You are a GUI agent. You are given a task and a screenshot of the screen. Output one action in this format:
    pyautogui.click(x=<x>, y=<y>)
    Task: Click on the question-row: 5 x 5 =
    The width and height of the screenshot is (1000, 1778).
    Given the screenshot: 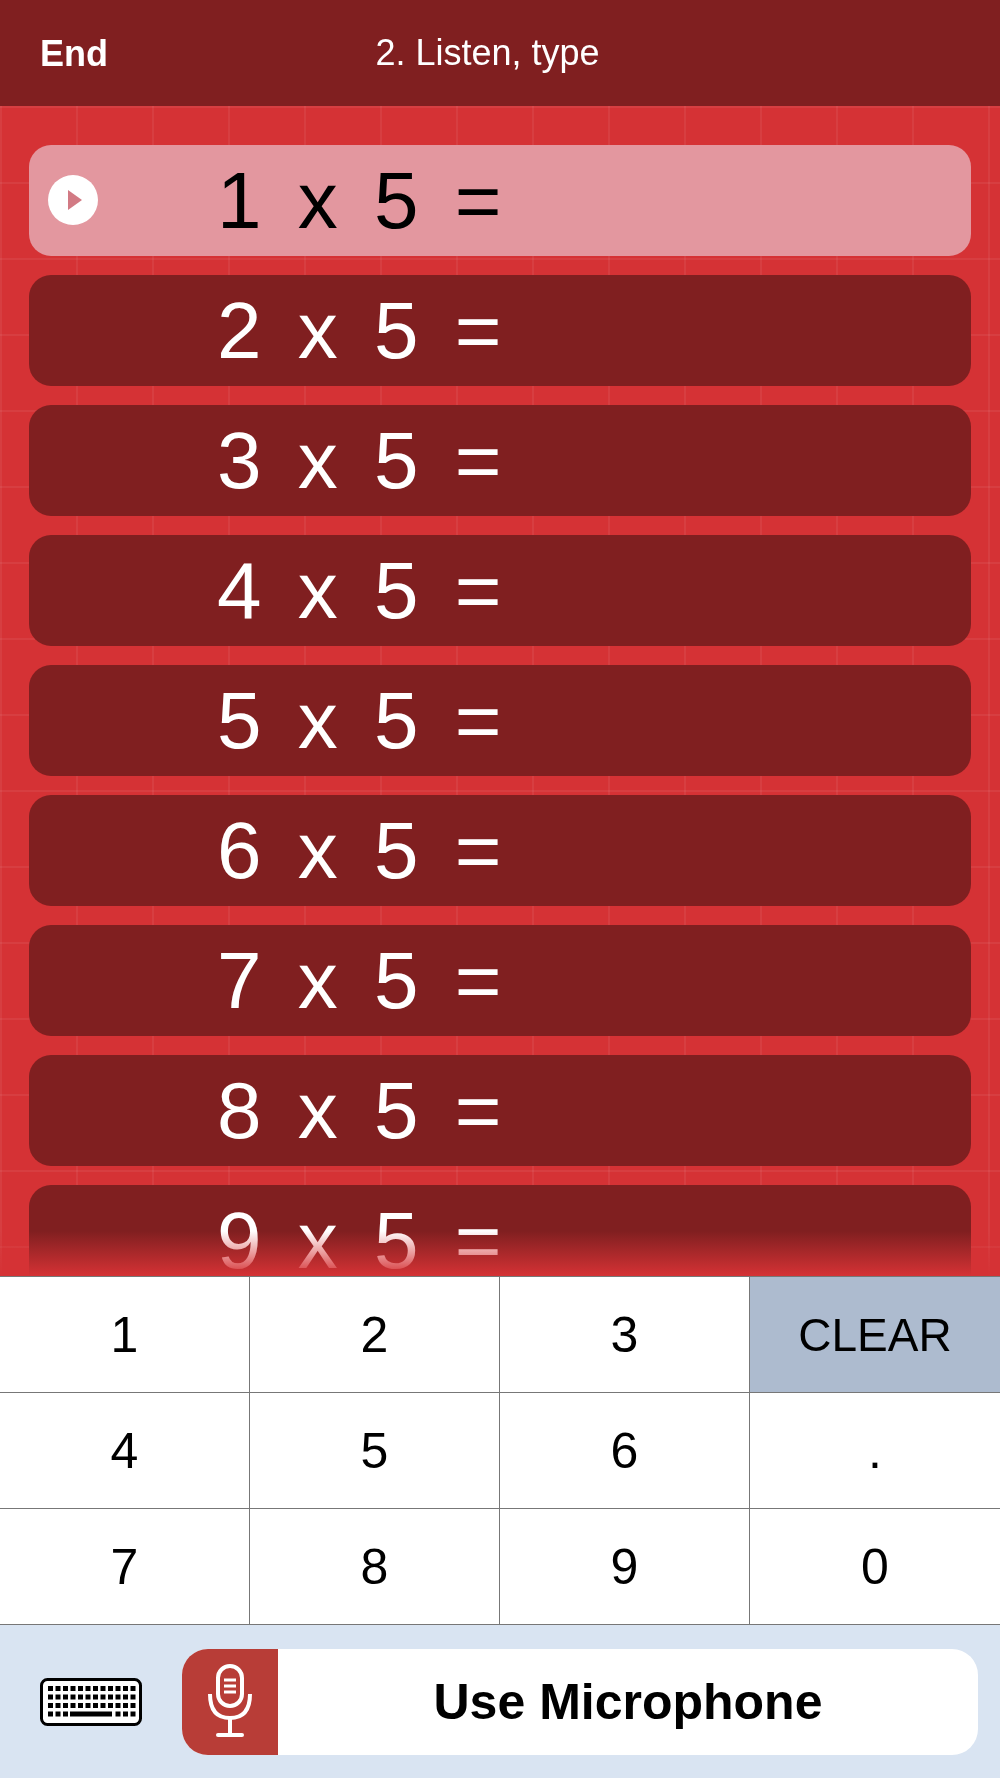 What is the action you would take?
    pyautogui.click(x=500, y=720)
    